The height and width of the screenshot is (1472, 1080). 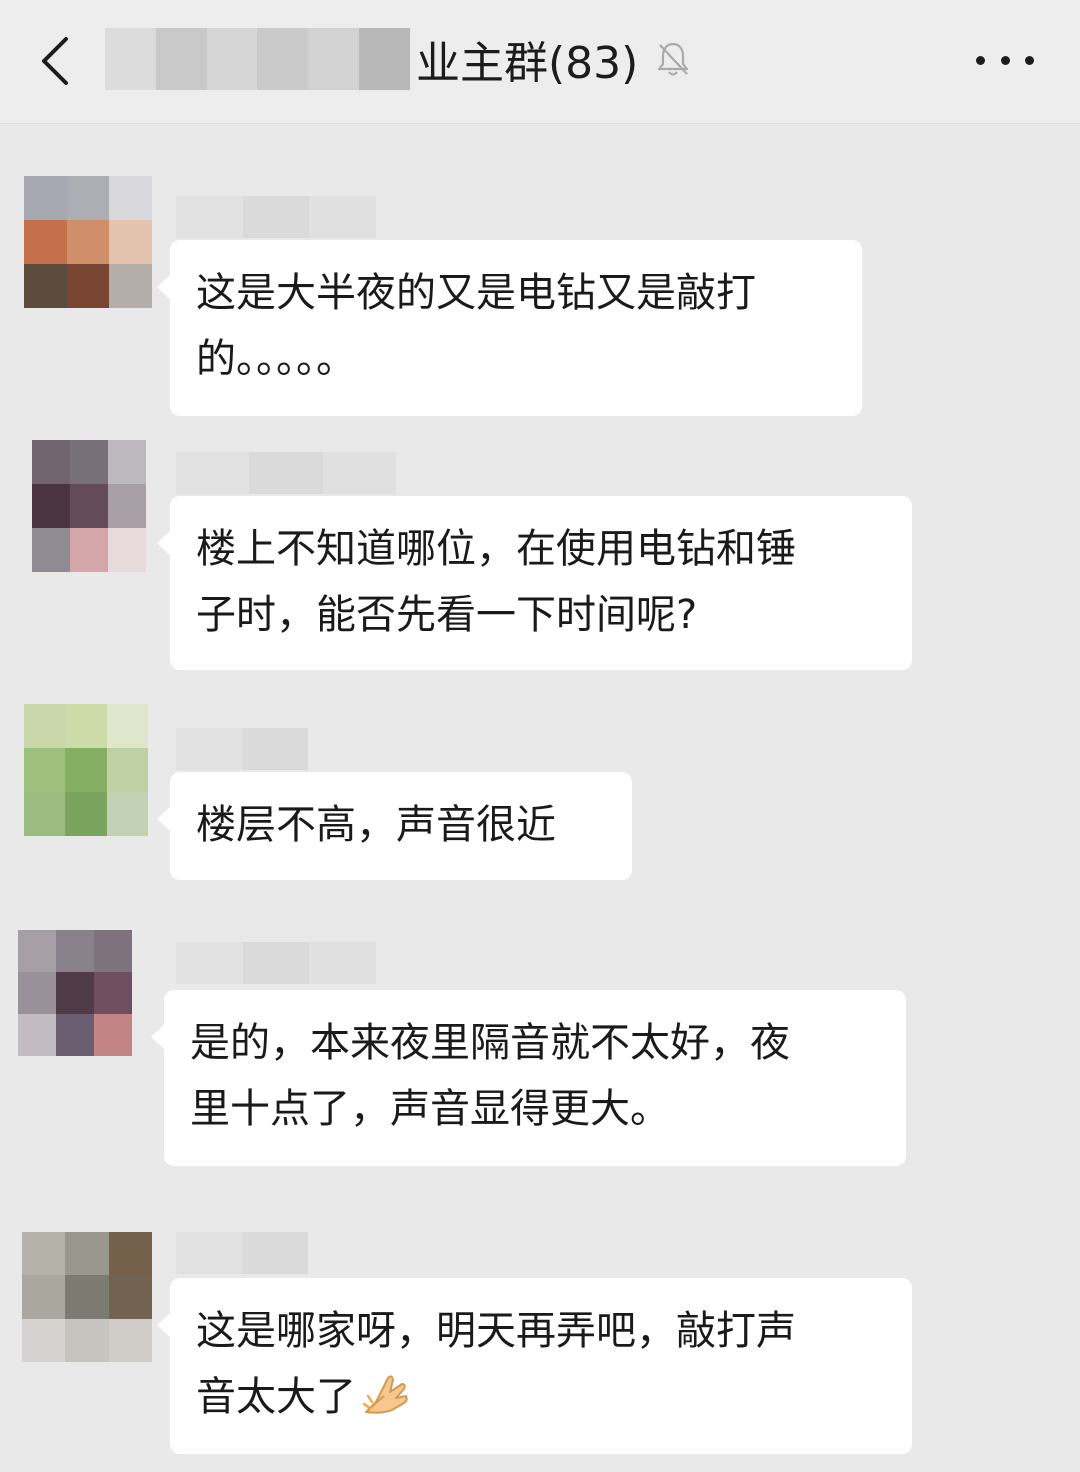 What do you see at coordinates (376, 825) in the screenshot?
I see `message-text-line: 楼层不高，声音很近` at bounding box center [376, 825].